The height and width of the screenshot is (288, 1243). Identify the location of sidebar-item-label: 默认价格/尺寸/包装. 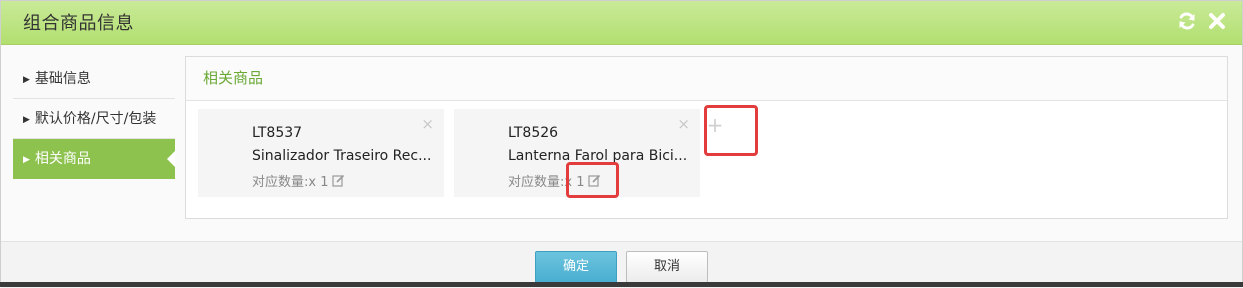
(95, 119).